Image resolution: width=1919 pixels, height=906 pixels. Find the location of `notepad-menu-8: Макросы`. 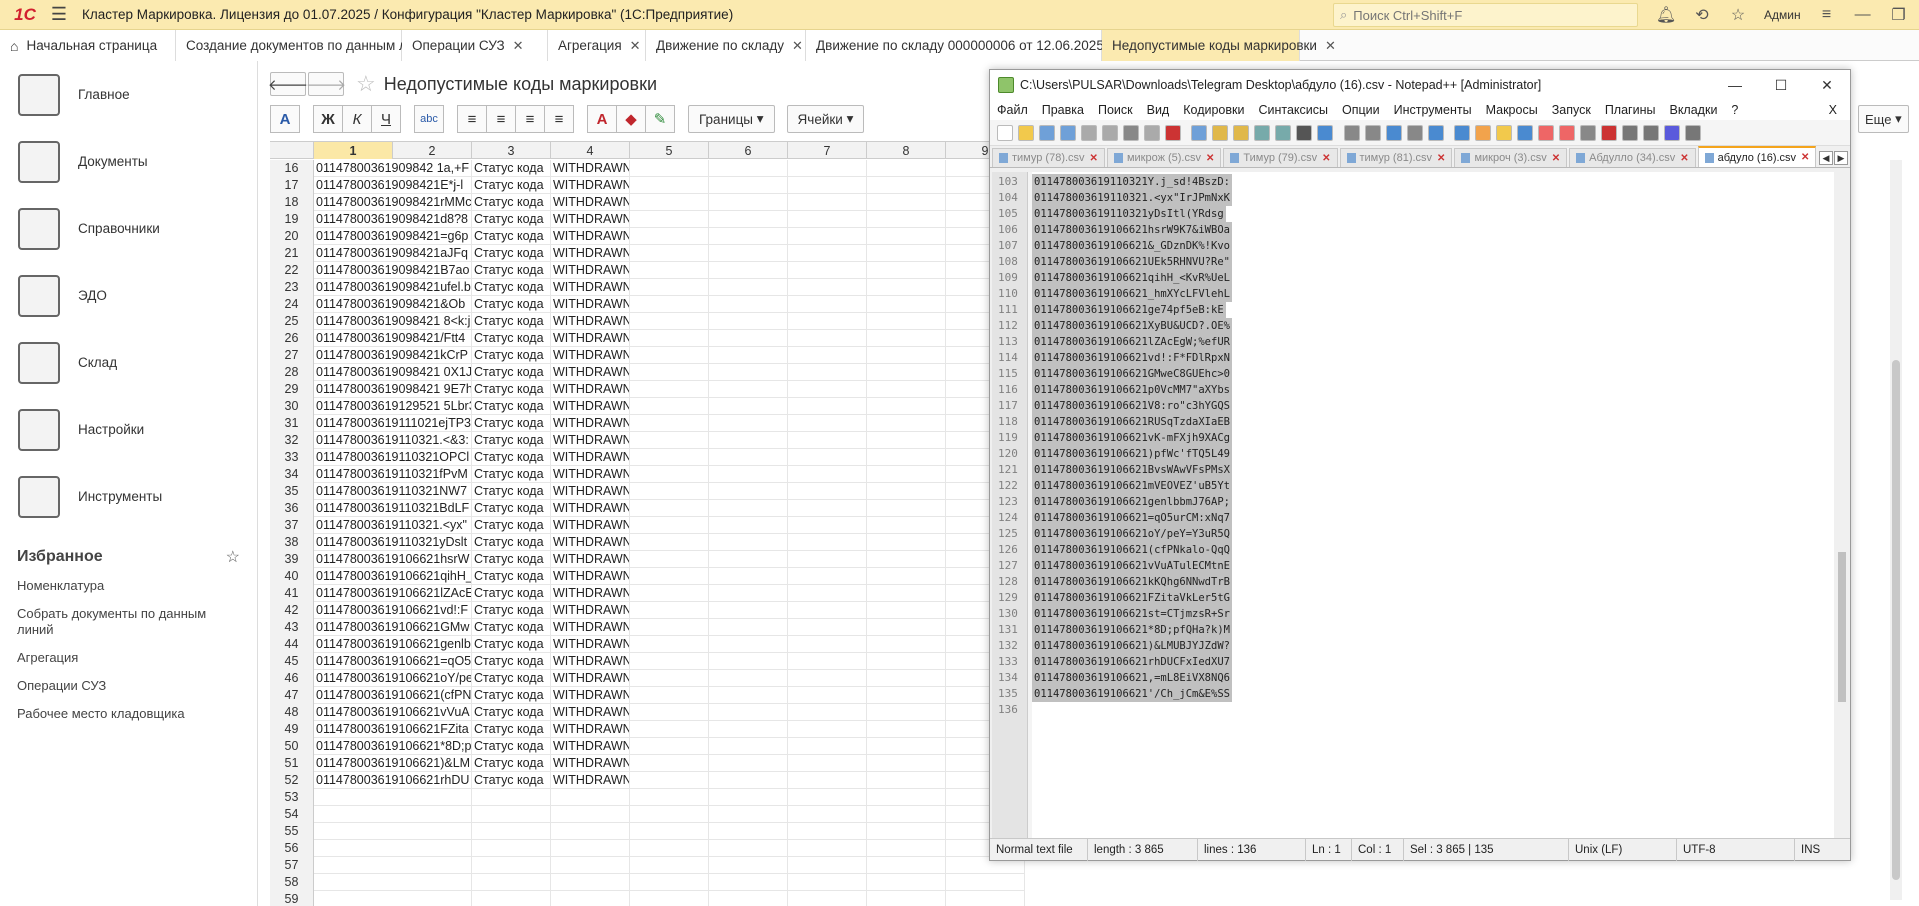

notepad-menu-8: Макросы is located at coordinates (1512, 110).